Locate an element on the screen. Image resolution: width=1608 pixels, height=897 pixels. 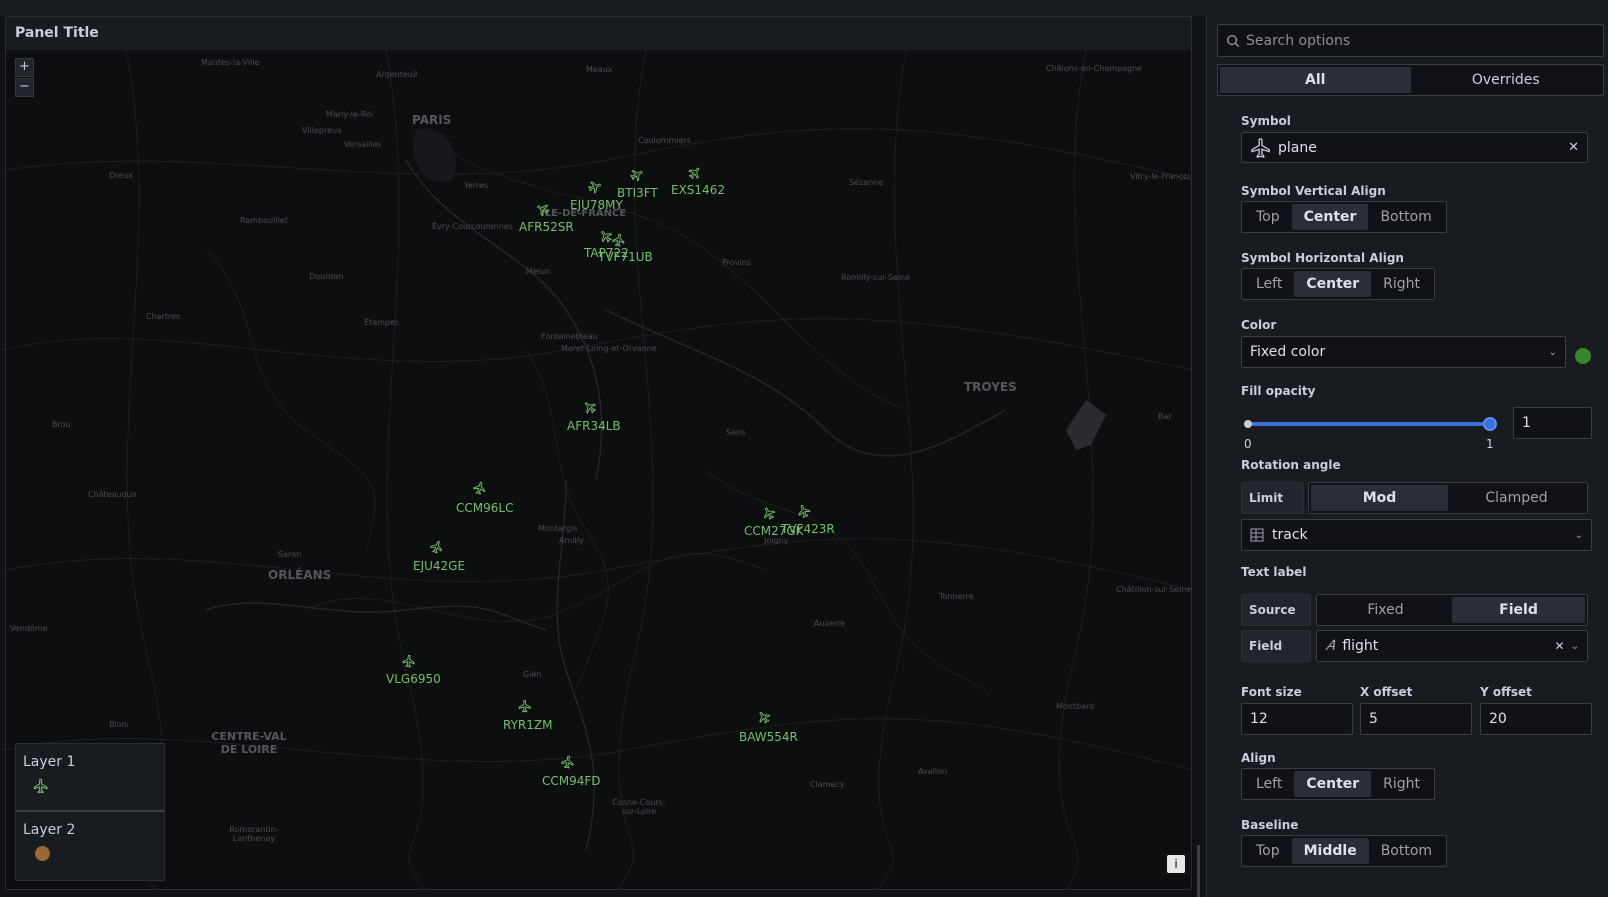
place-label: Sézanne is located at coordinates (866, 182).